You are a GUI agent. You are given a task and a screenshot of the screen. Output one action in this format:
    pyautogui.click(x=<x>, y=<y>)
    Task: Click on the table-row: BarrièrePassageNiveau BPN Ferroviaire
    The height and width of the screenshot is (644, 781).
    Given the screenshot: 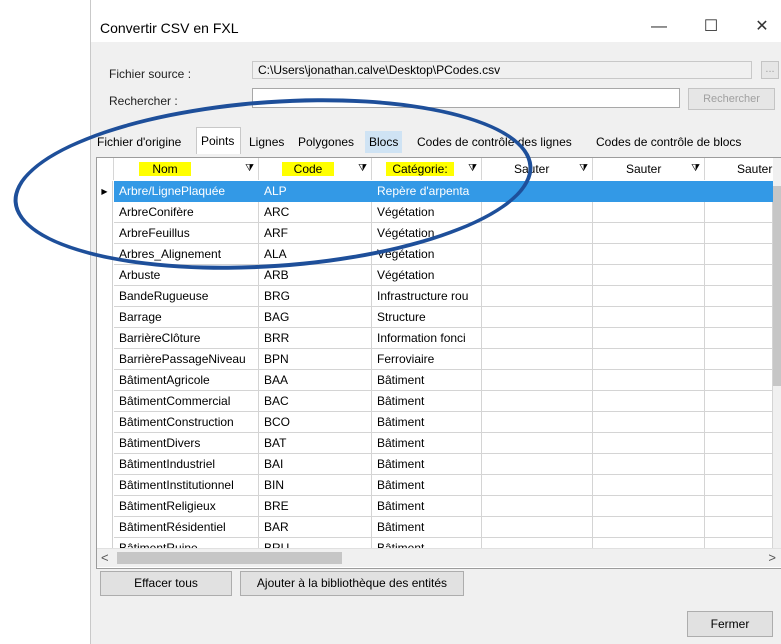 What is the action you would take?
    pyautogui.click(x=435, y=359)
    